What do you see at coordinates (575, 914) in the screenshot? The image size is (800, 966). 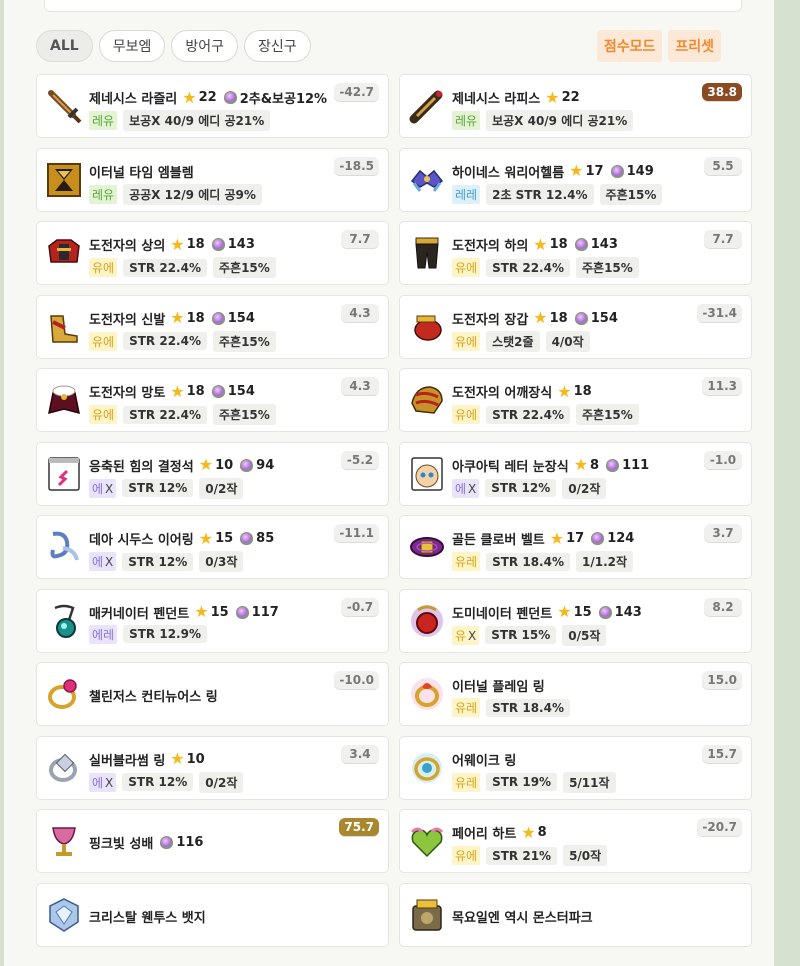 I see `equipment-card: 목요일엔 역시 몬스터파크` at bounding box center [575, 914].